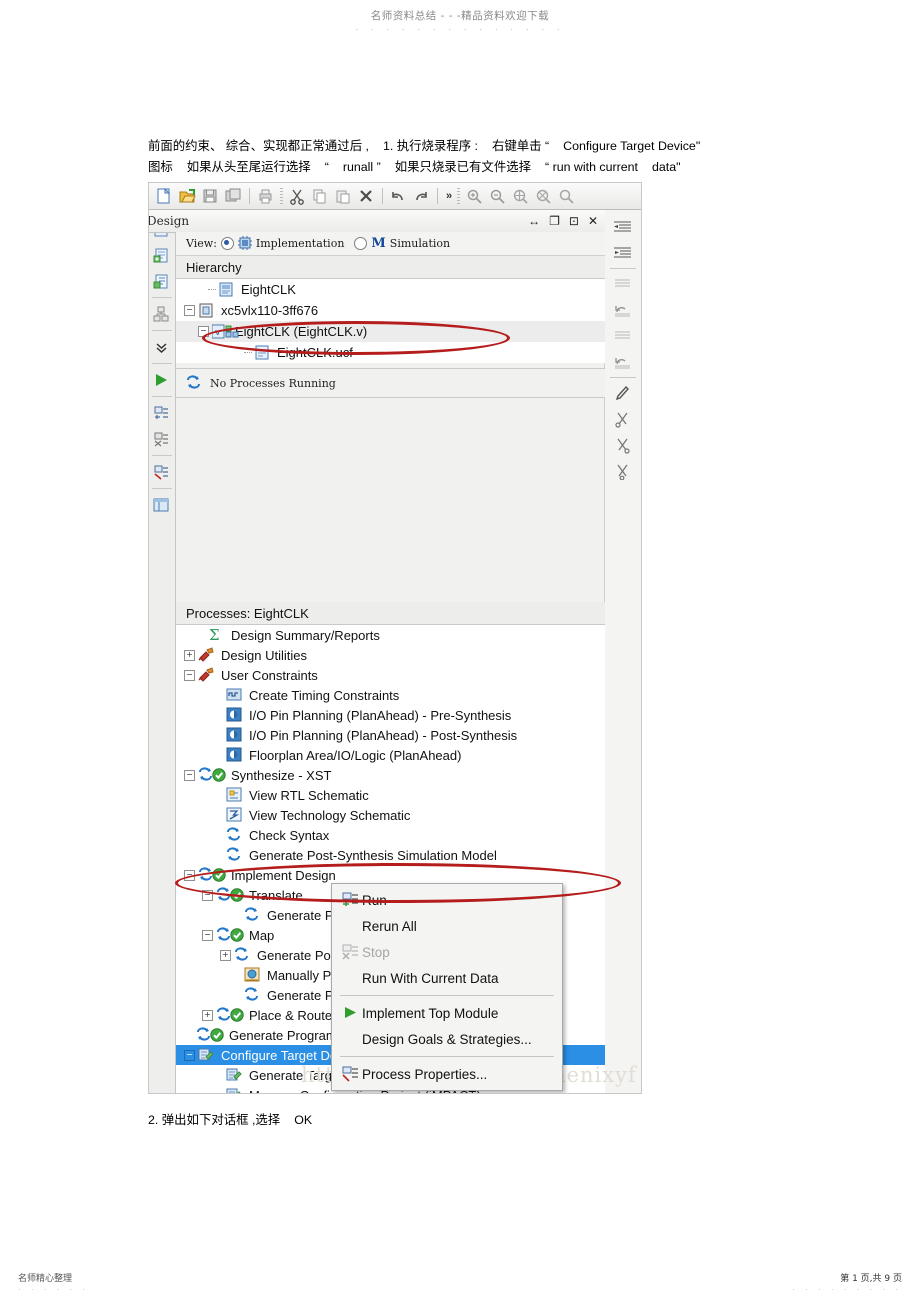 The width and height of the screenshot is (920, 1303). I want to click on no-processes-label: No Processes Running, so click(273, 383).